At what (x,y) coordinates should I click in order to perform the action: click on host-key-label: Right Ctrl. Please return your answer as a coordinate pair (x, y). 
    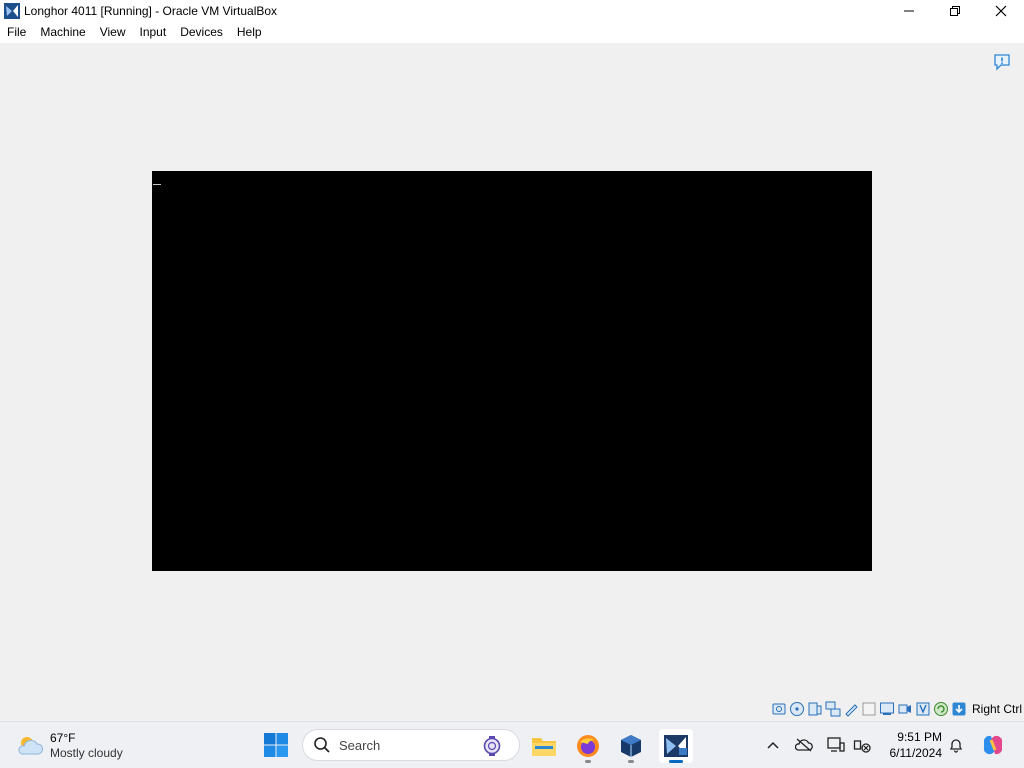
    Looking at the image, I should click on (996, 709).